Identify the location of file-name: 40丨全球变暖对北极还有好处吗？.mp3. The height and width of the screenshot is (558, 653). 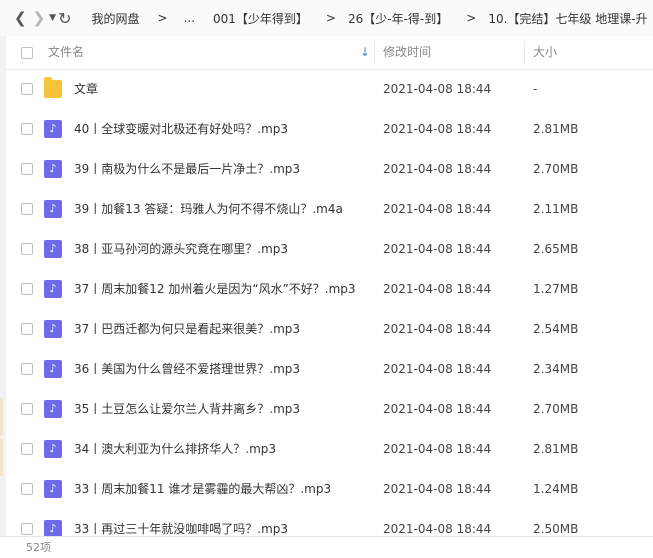
(181, 129).